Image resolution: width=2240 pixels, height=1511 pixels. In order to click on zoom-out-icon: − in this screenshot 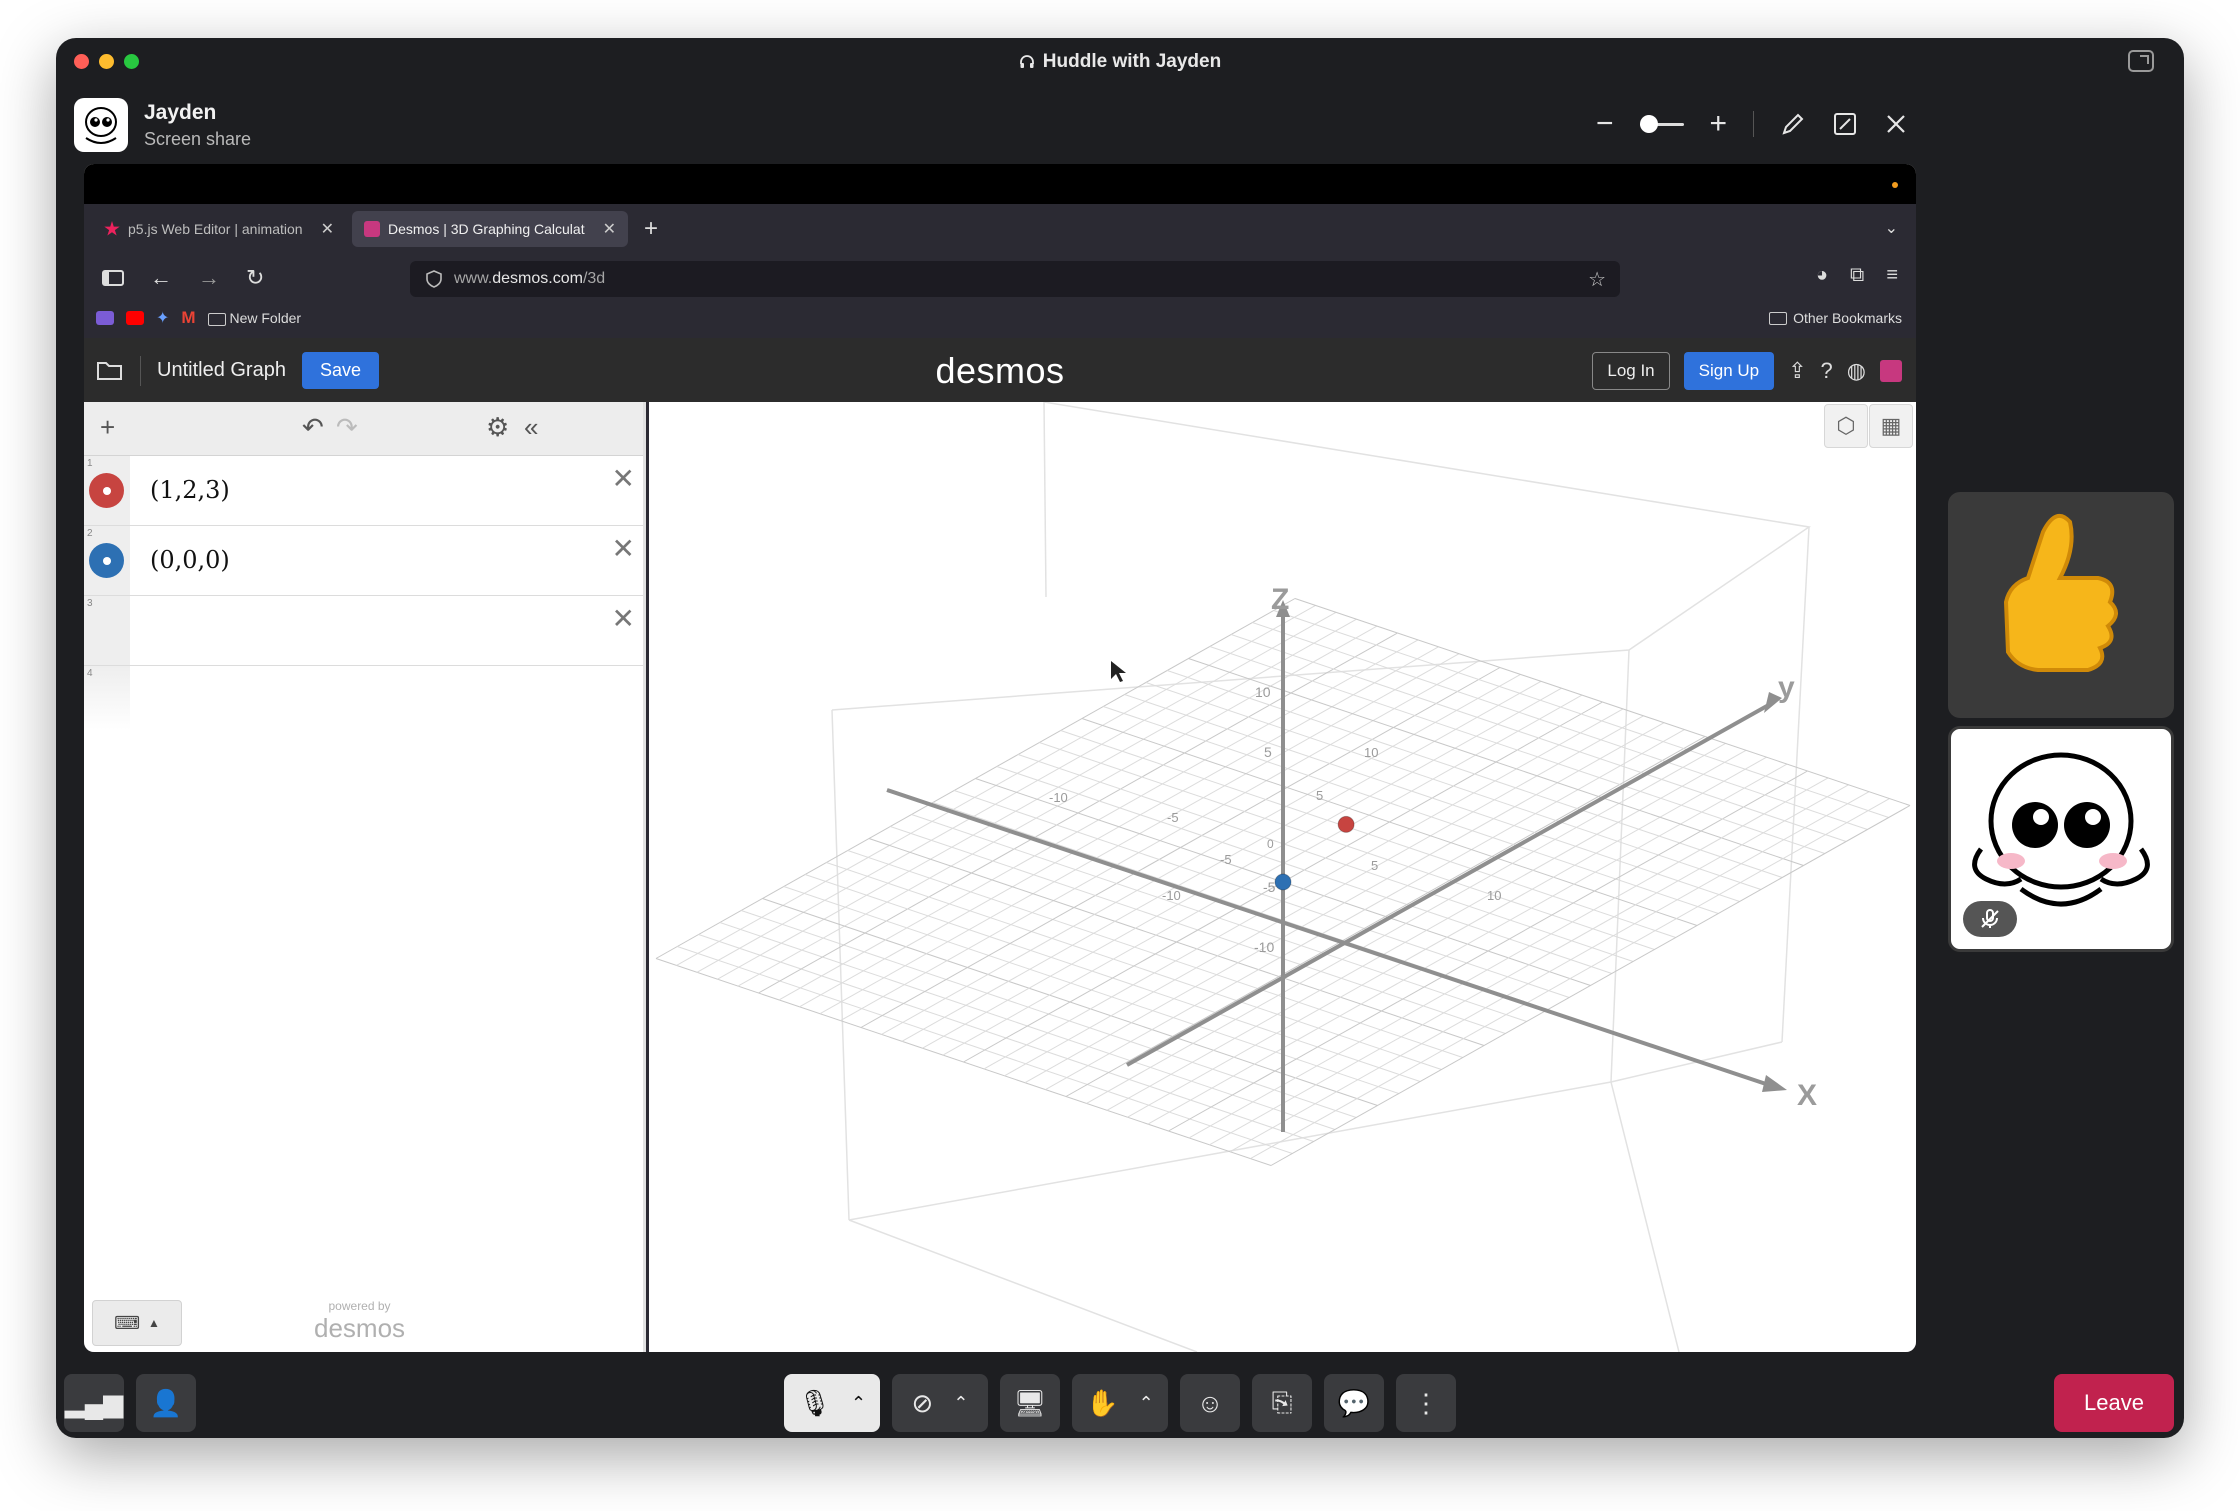, I will do `click(1605, 124)`.